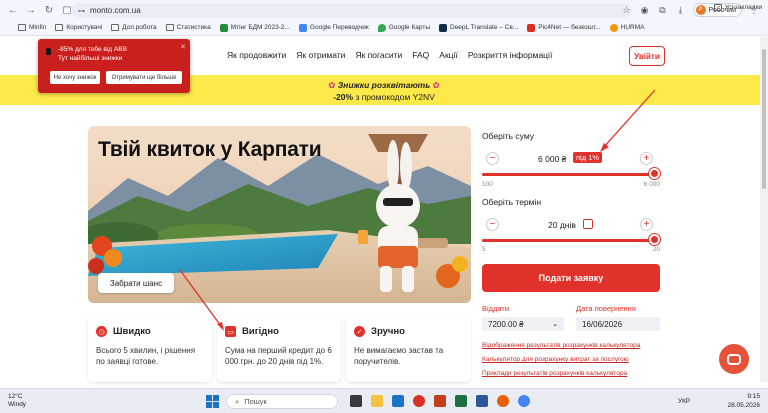  Describe the element at coordinates (237, 401) in the screenshot. I see `search-icon: ⌕` at that location.